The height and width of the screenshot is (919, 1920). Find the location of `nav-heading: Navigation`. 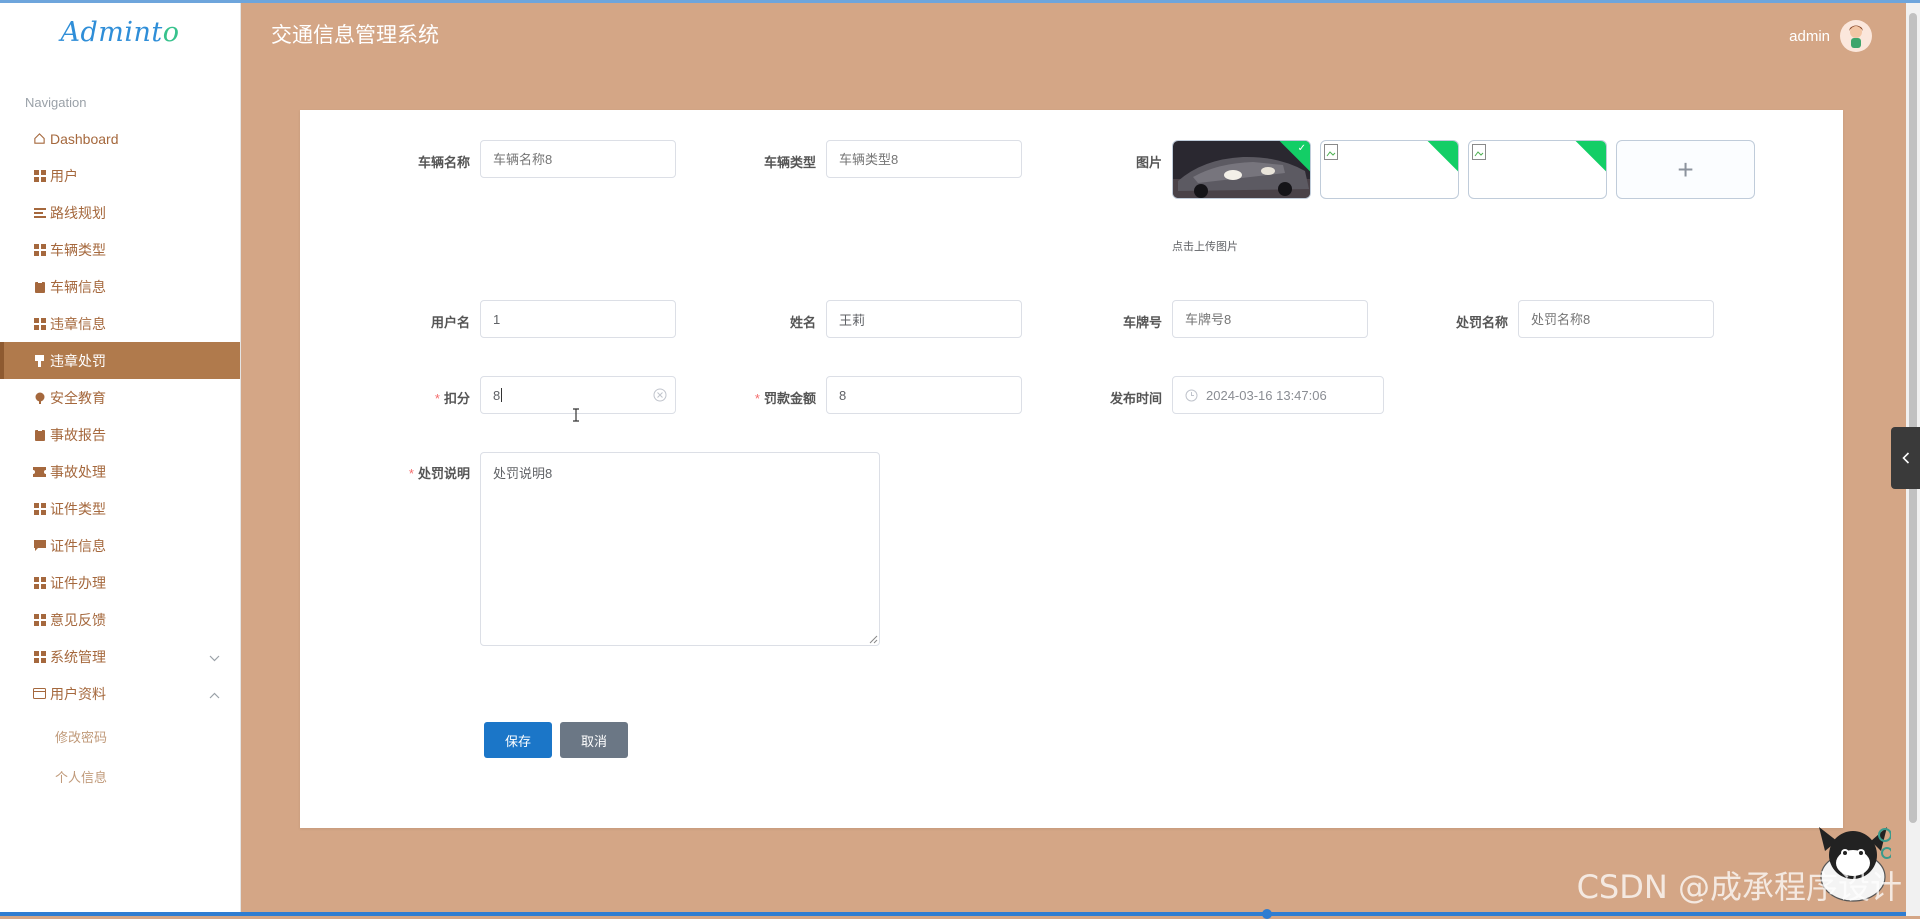

nav-heading: Navigation is located at coordinates (56, 102).